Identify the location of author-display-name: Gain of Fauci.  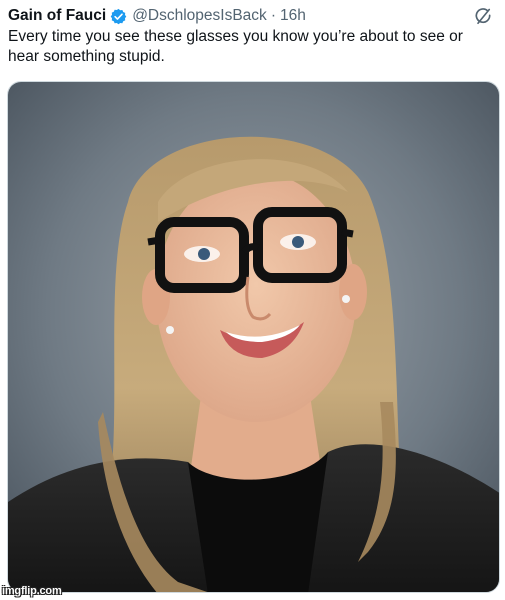
(57, 16).